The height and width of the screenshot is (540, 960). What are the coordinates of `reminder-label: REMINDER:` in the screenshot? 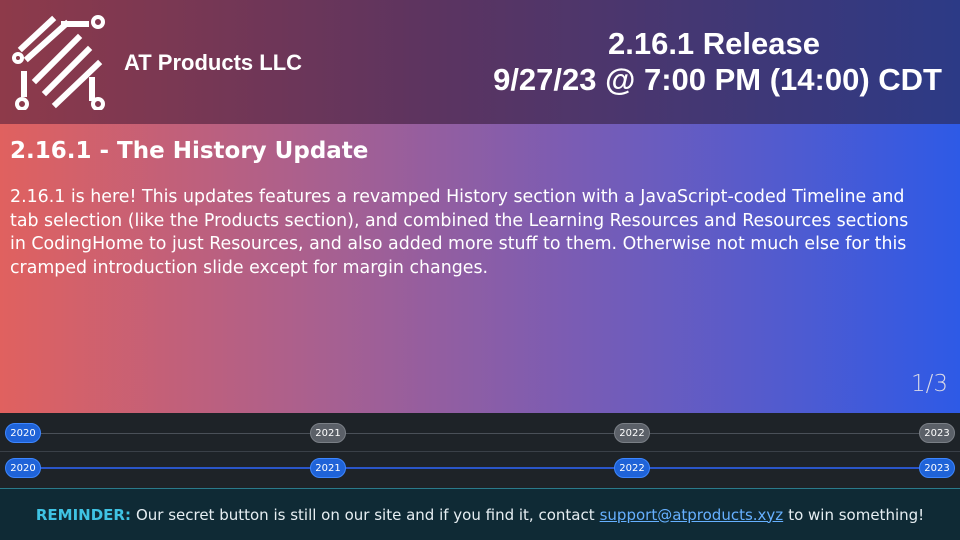 It's located at (83, 514).